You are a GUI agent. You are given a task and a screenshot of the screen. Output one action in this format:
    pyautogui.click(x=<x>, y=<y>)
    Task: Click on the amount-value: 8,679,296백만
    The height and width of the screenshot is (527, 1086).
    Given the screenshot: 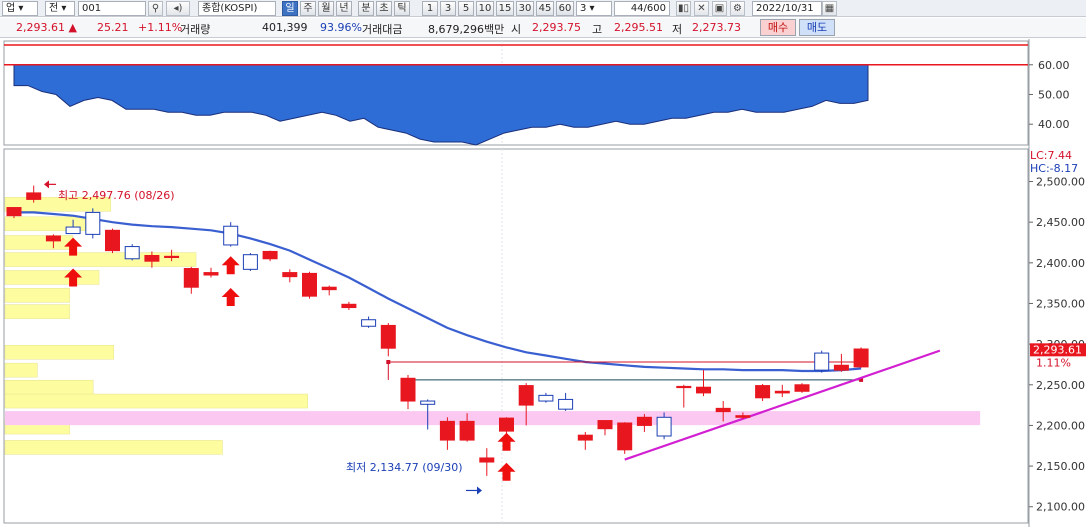 What is the action you would take?
    pyautogui.click(x=466, y=29)
    